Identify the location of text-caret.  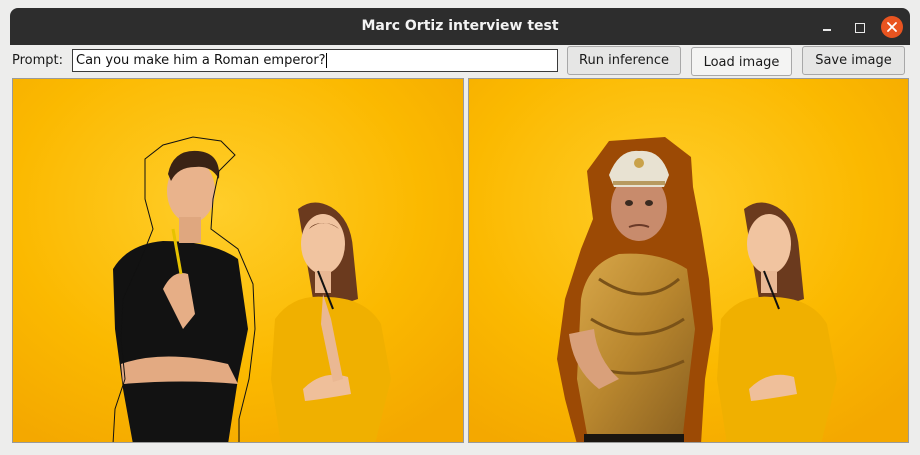
(326, 60).